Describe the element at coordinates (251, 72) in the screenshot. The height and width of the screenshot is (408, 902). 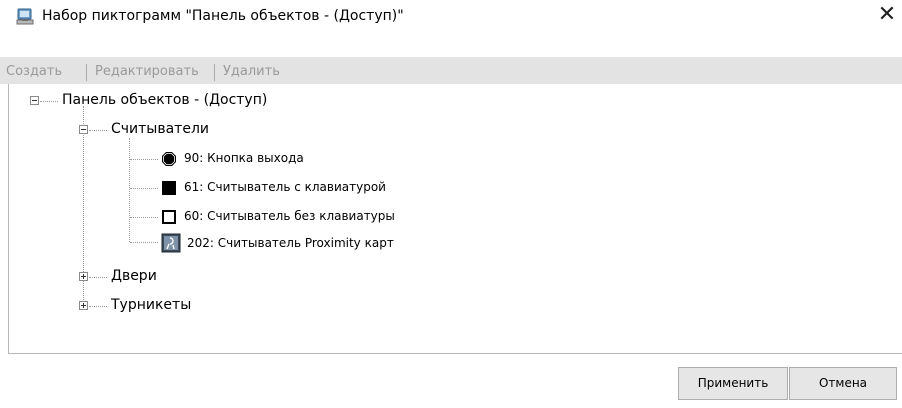
I see `delete-button: Удалить` at that location.